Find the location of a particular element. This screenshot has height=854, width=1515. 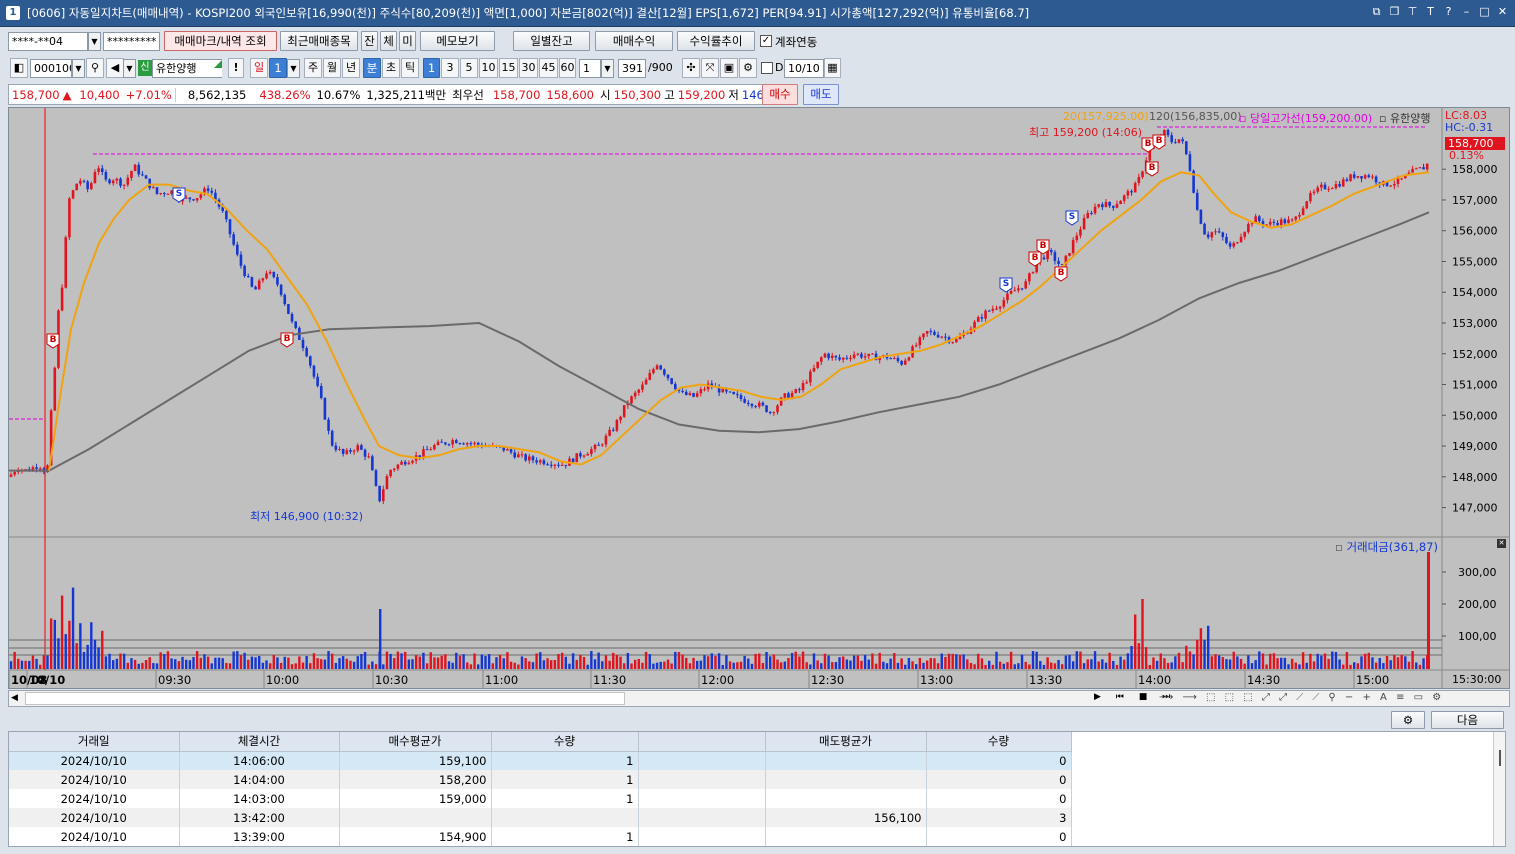

recent-stocks-button: 최근매매종목 is located at coordinates (319, 41).